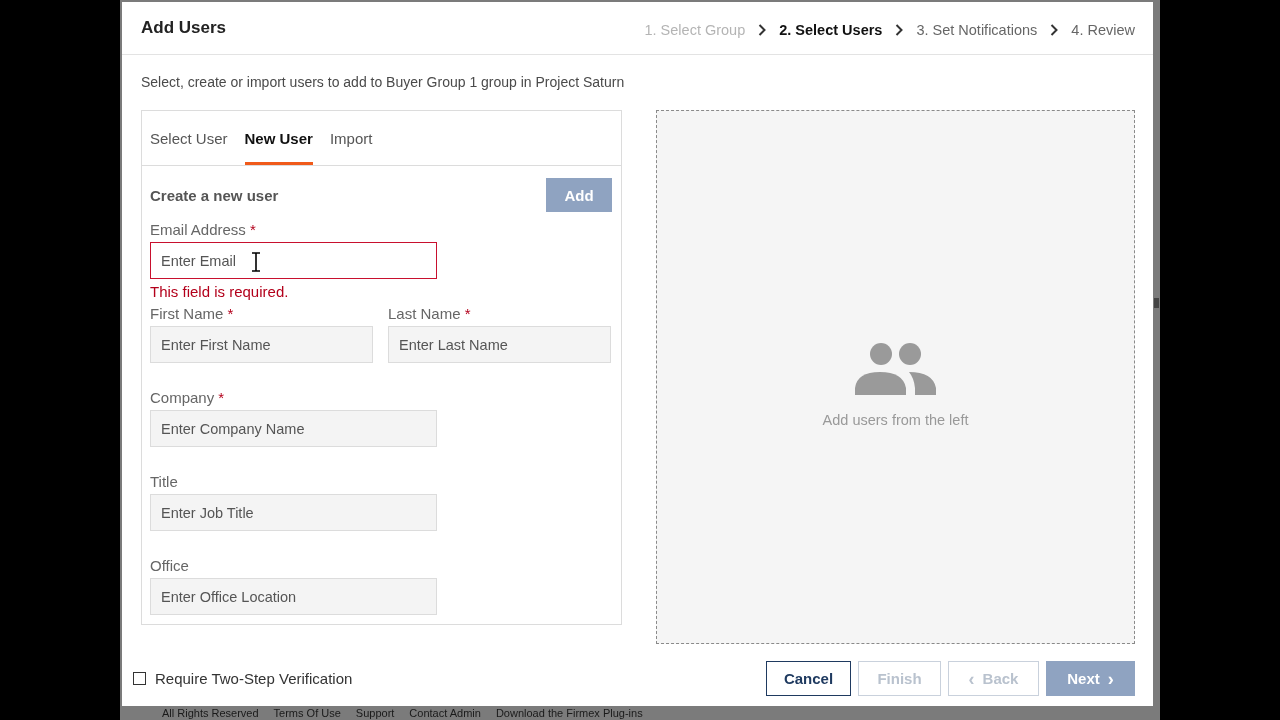 The height and width of the screenshot is (720, 1280). Describe the element at coordinates (187, 397) in the screenshot. I see `field-label: Company *` at that location.